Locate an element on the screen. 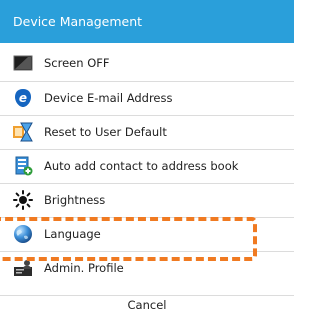 This screenshot has height=315, width=320. menu-item-label: Brightness is located at coordinates (75, 200).